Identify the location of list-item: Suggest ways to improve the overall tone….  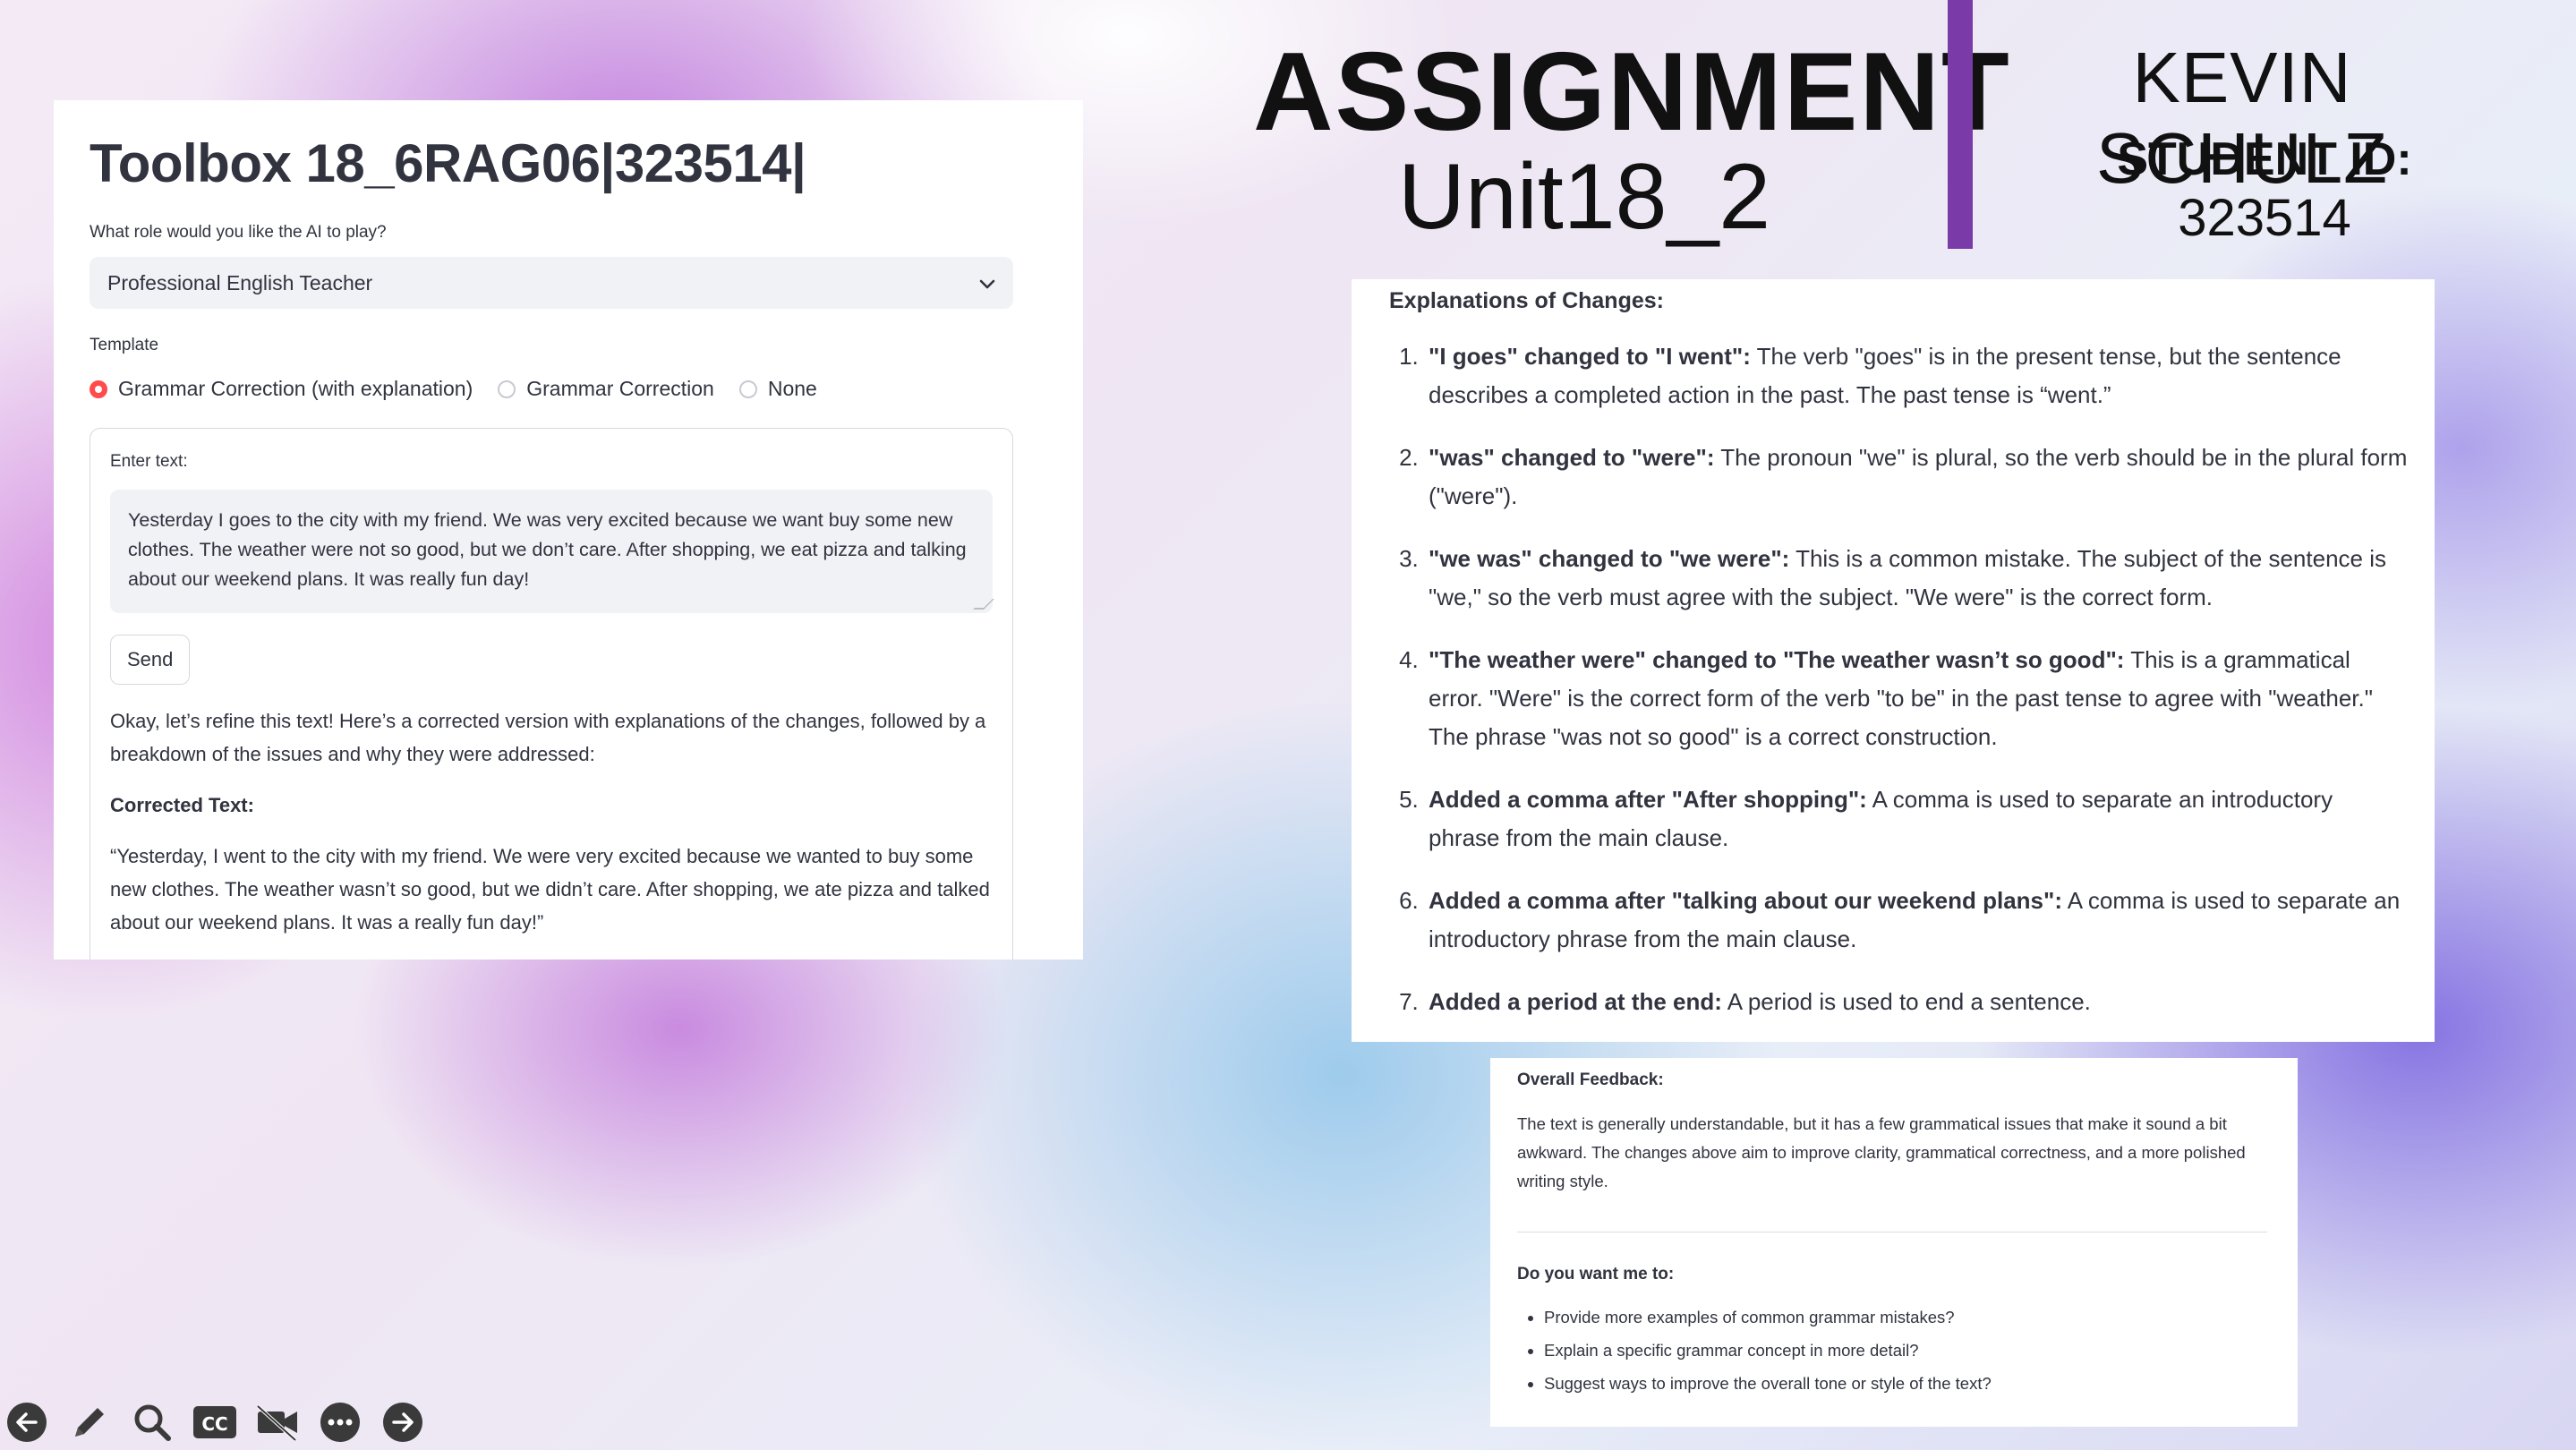
(1905, 1383).